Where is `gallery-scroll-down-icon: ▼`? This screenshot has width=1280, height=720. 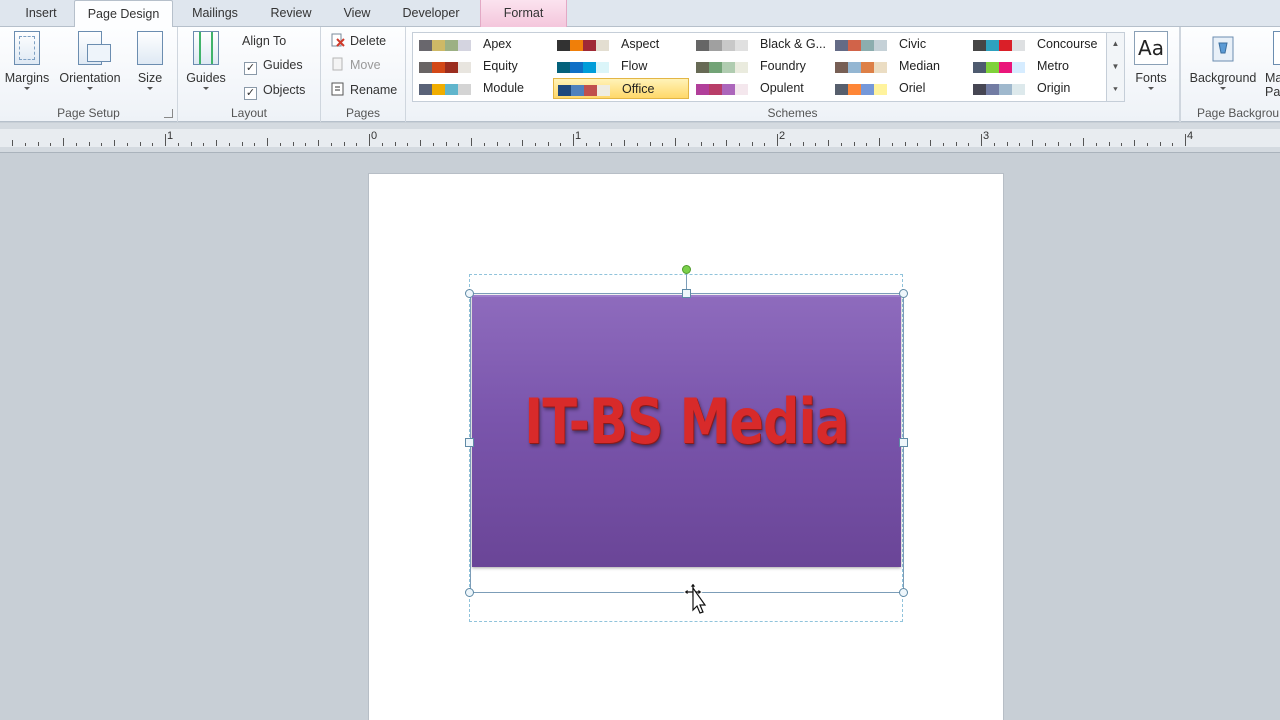
gallery-scroll-down-icon: ▼ is located at coordinates (1115, 67).